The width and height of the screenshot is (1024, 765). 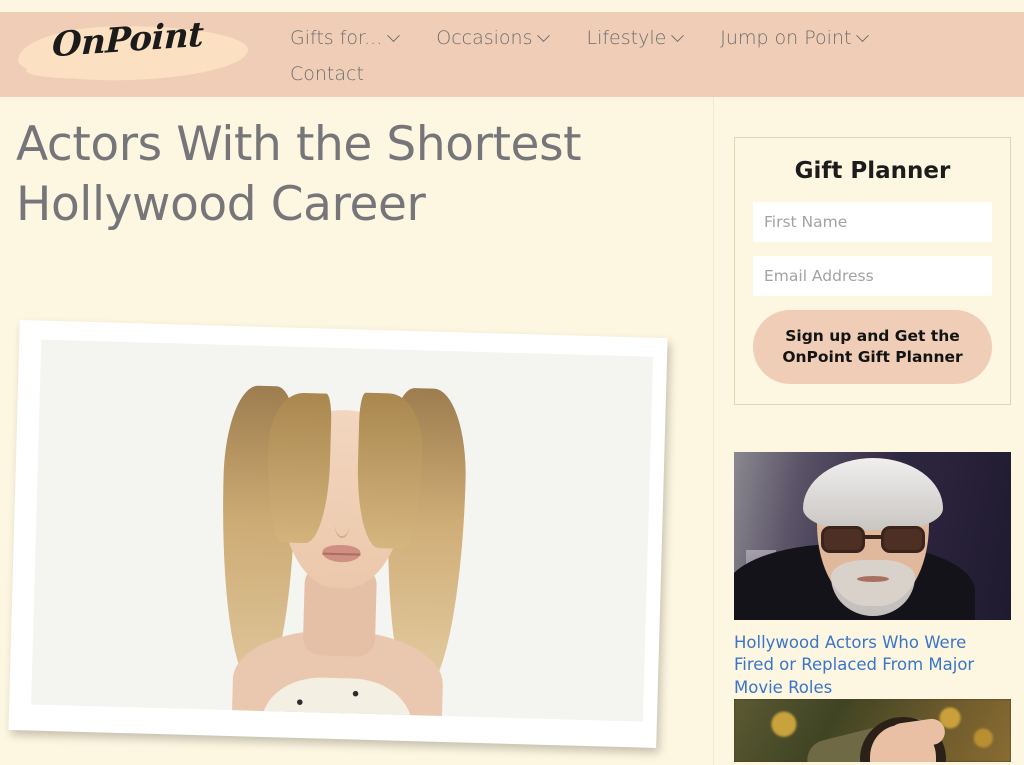 What do you see at coordinates (484, 38) in the screenshot?
I see `nav-item-label: Occasions` at bounding box center [484, 38].